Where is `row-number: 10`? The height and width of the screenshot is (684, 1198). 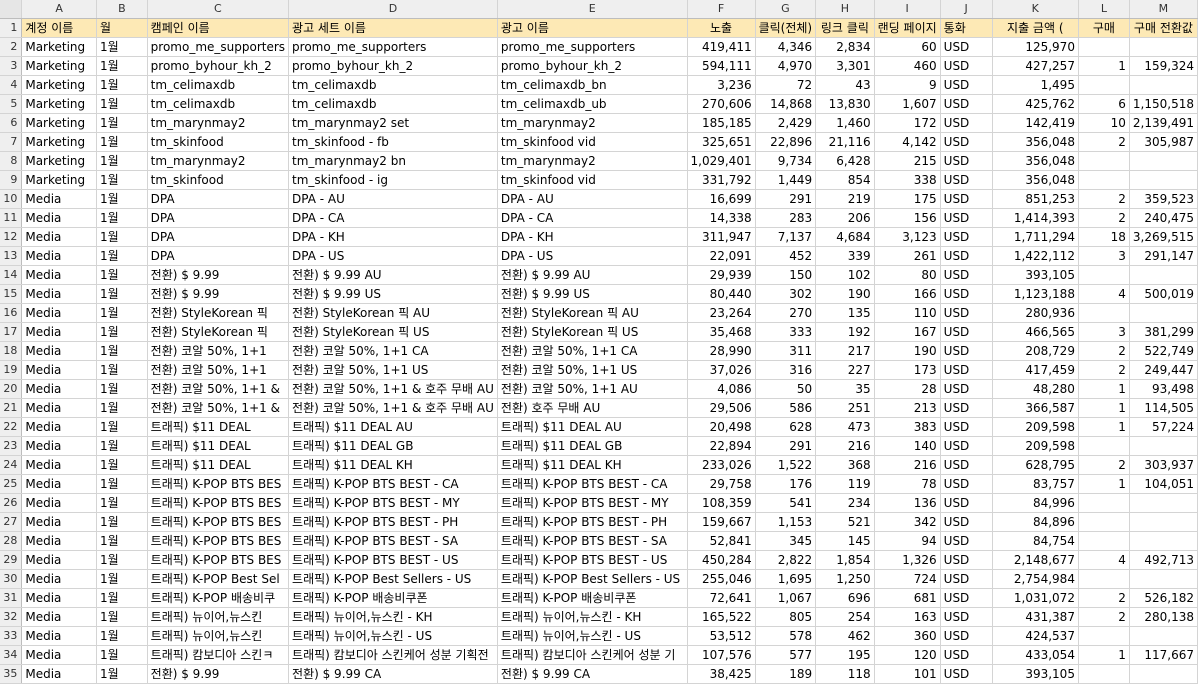
row-number: 10 is located at coordinates (11, 199).